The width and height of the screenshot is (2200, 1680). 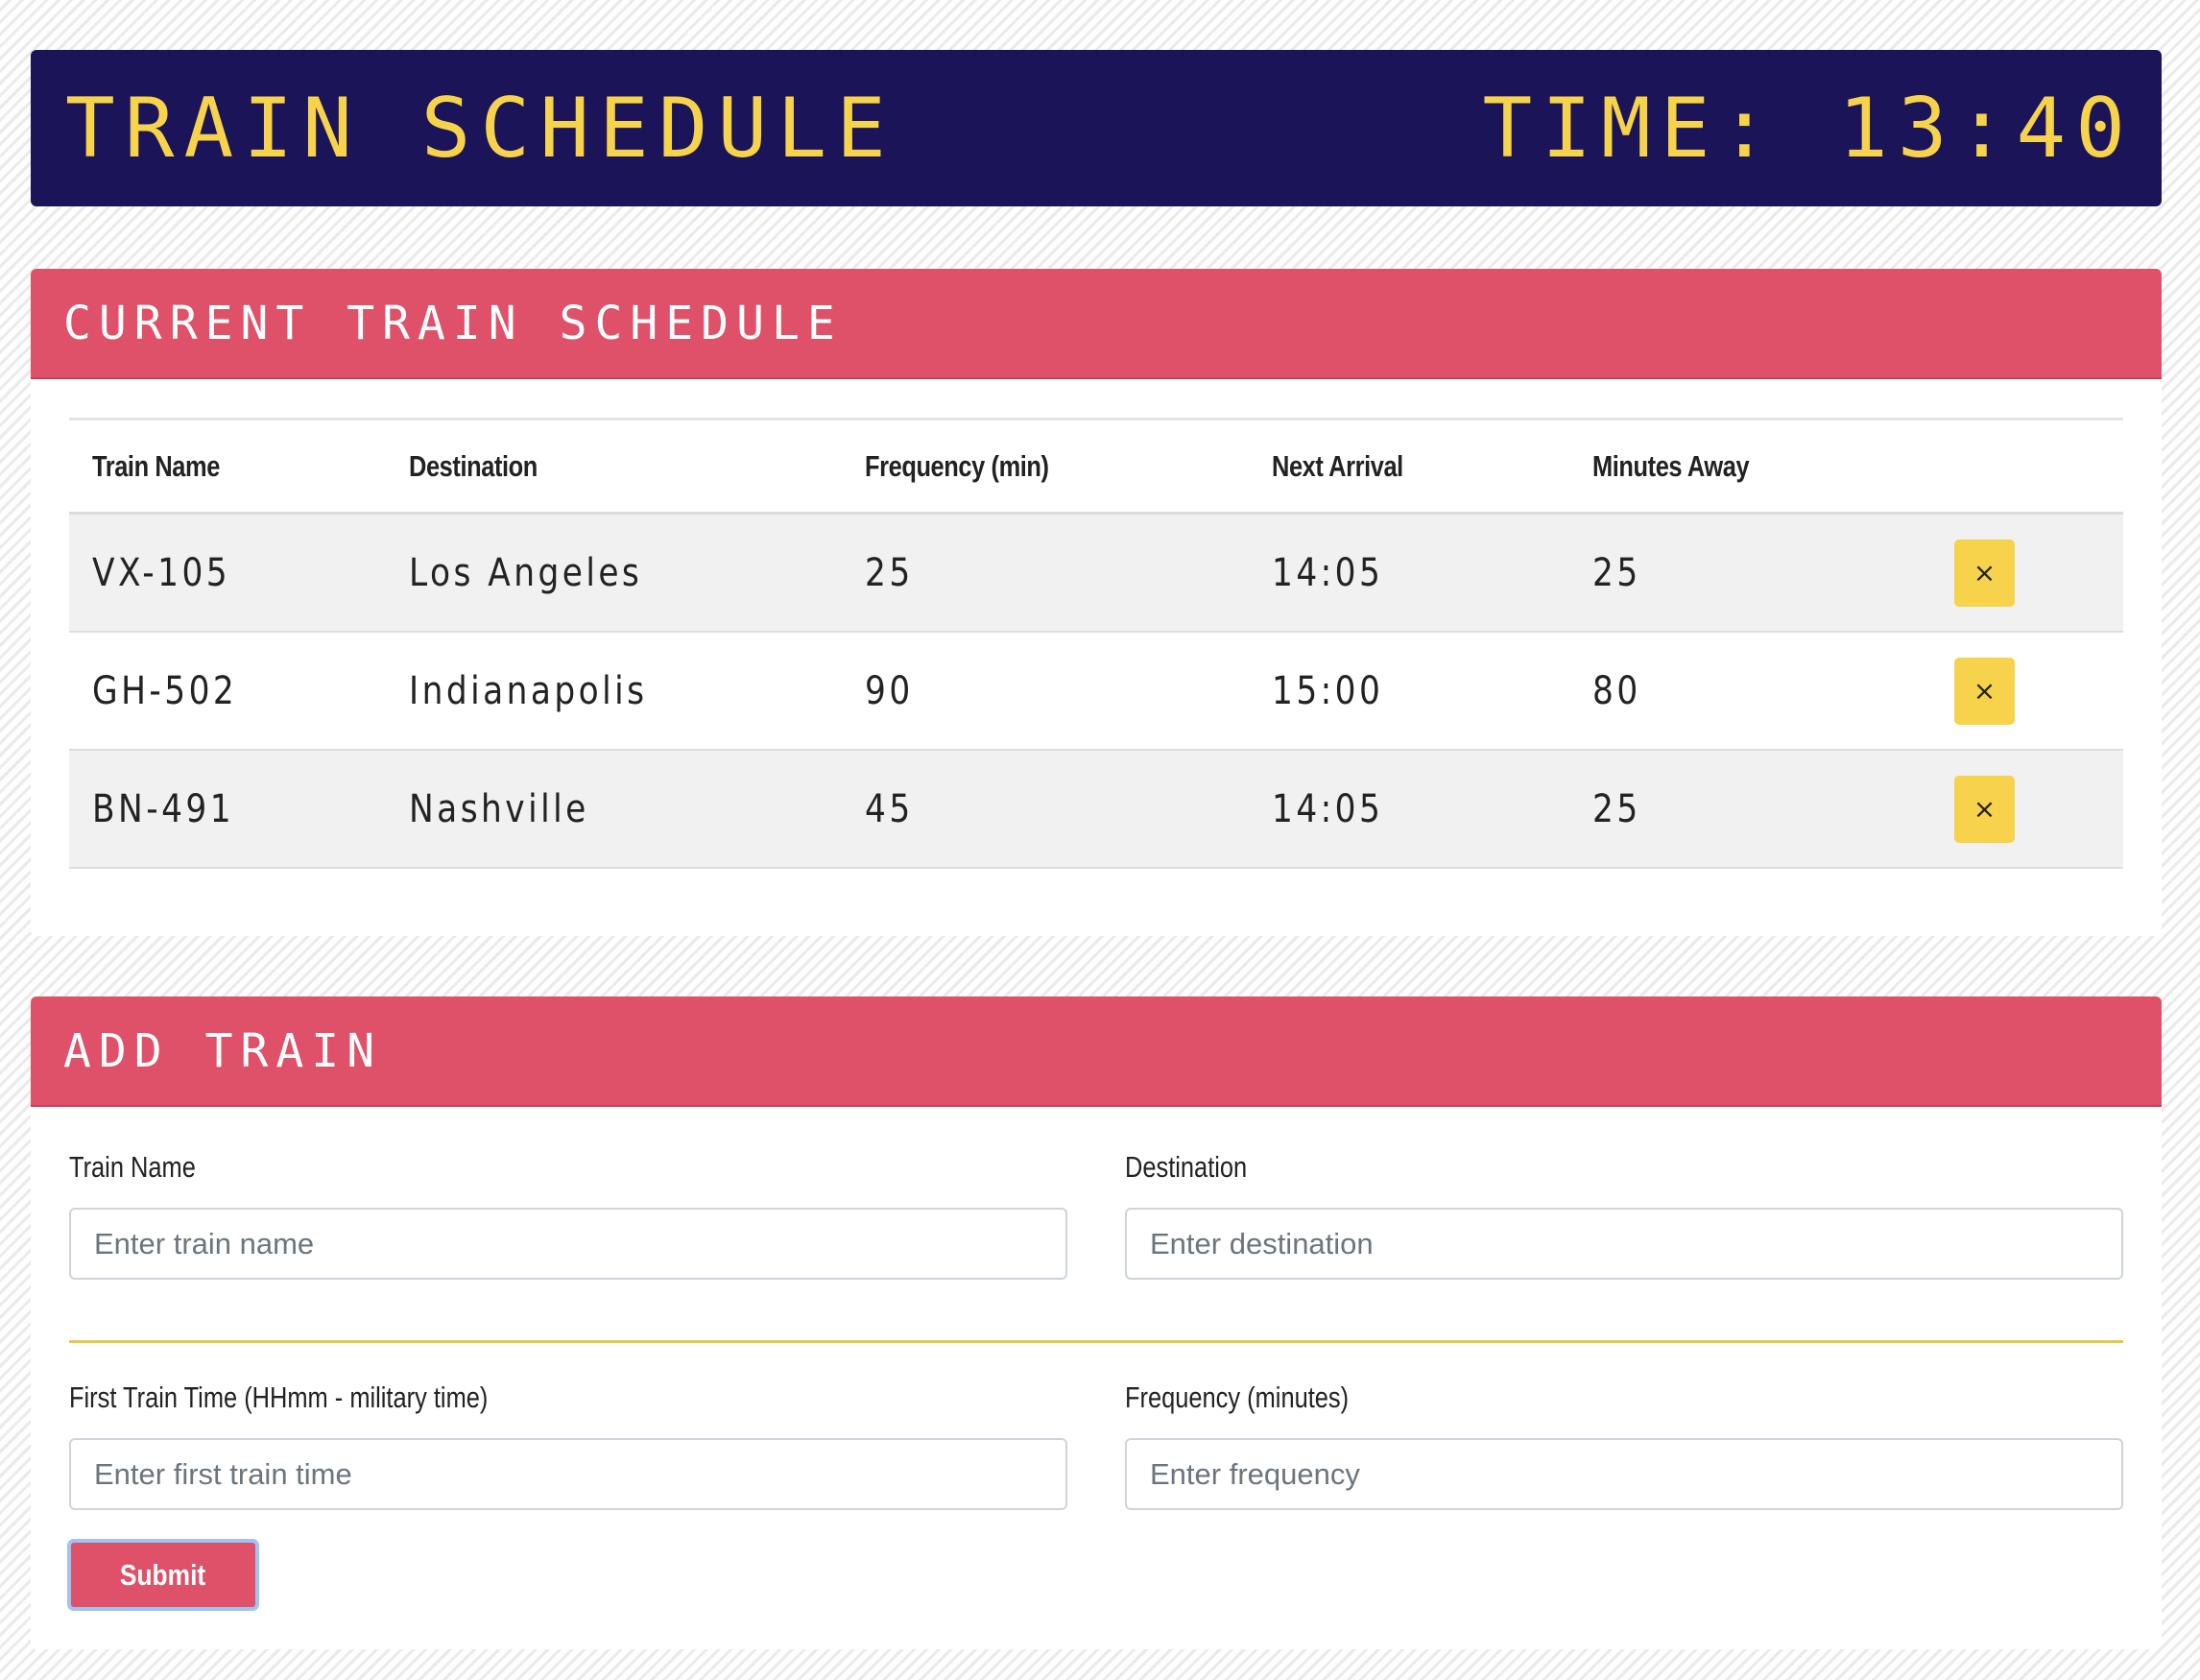 I want to click on cell-destination: Nashville, so click(x=614, y=809).